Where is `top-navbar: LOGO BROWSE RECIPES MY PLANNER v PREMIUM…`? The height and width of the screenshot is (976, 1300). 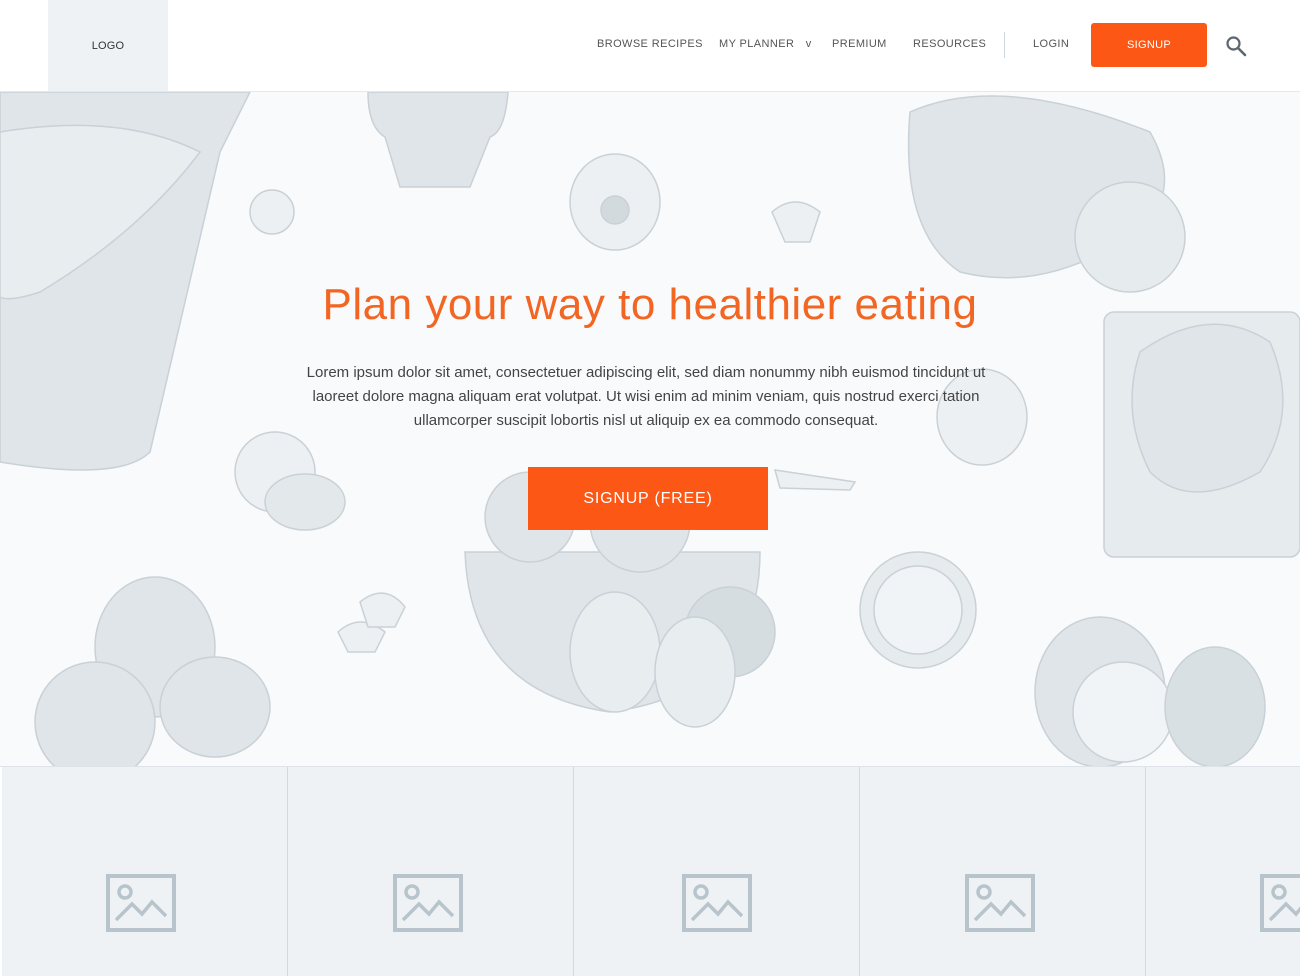 top-navbar: LOGO BROWSE RECIPES MY PLANNER v PREMIUM… is located at coordinates (650, 46).